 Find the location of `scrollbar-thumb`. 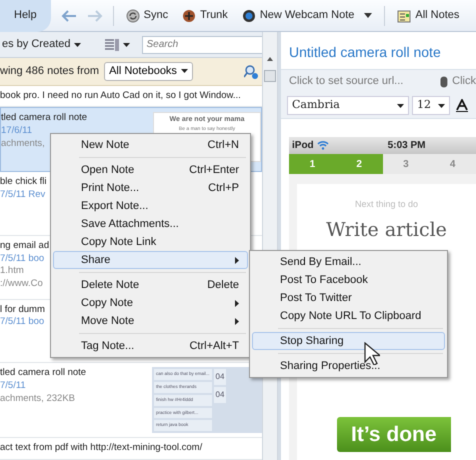

scrollbar-thumb is located at coordinates (270, 76).